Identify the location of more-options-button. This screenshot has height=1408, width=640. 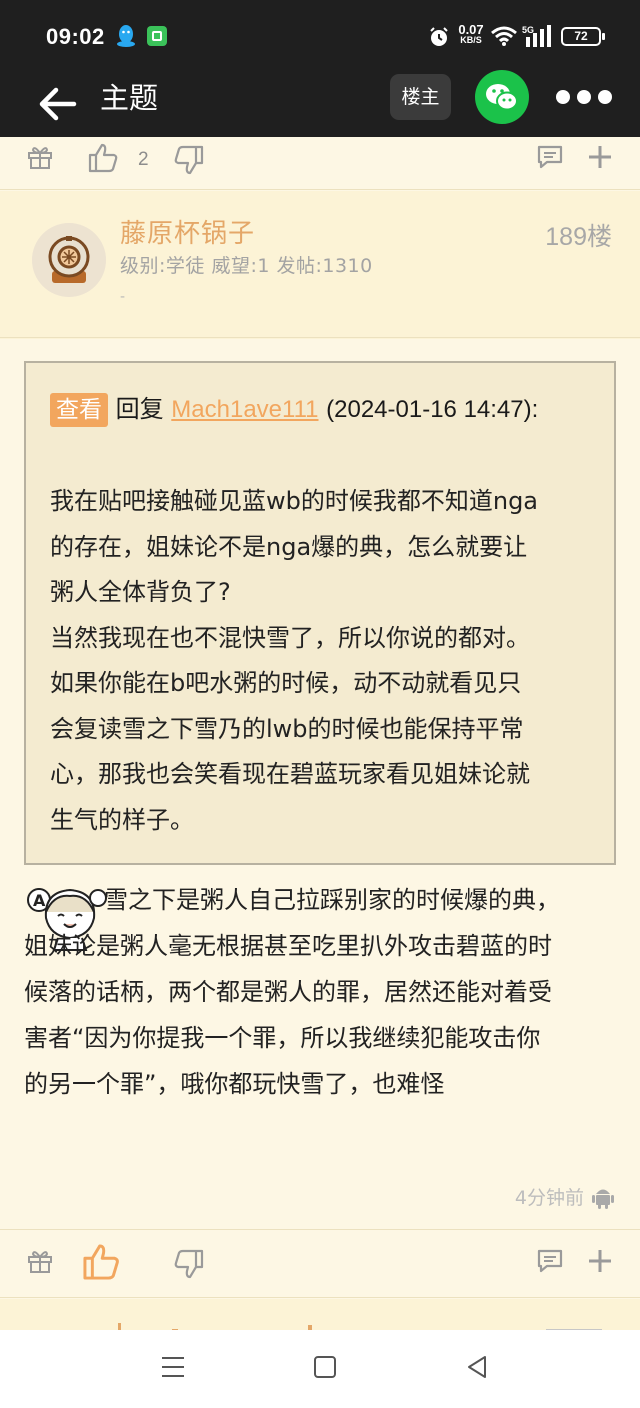
(584, 98).